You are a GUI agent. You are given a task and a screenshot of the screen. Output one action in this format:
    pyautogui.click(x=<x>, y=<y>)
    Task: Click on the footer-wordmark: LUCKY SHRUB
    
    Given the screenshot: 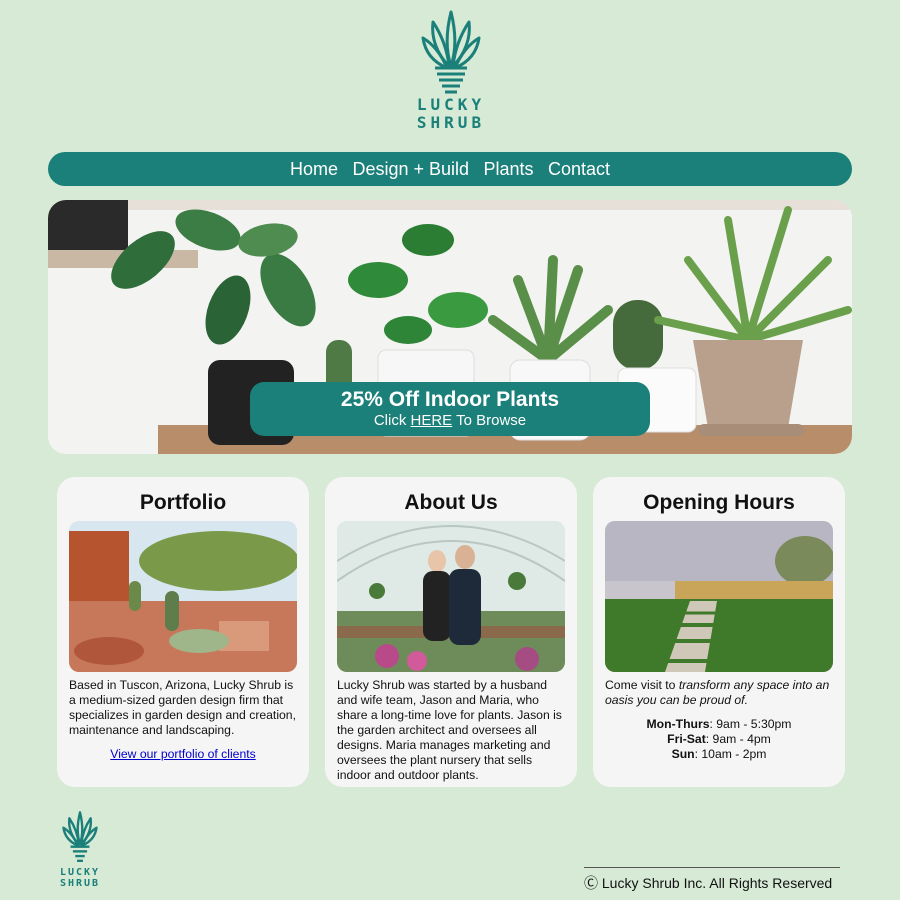 What is the action you would take?
    pyautogui.click(x=80, y=878)
    